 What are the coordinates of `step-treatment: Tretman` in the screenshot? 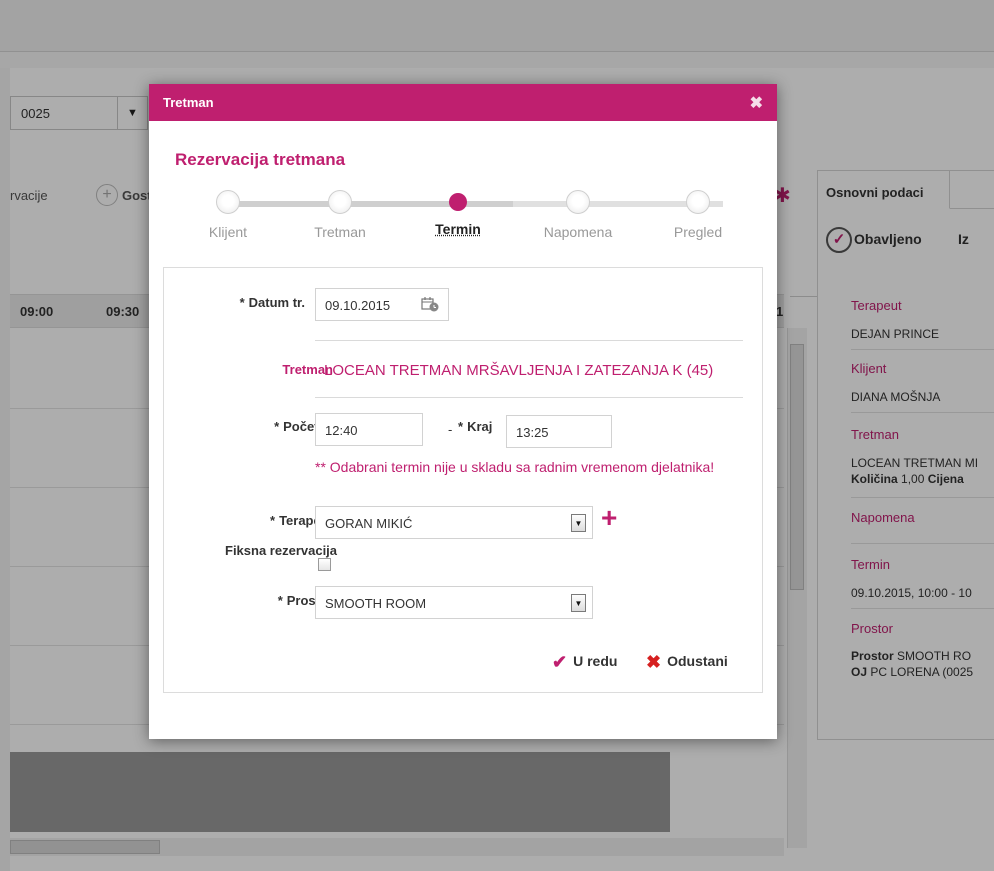 It's located at (340, 212).